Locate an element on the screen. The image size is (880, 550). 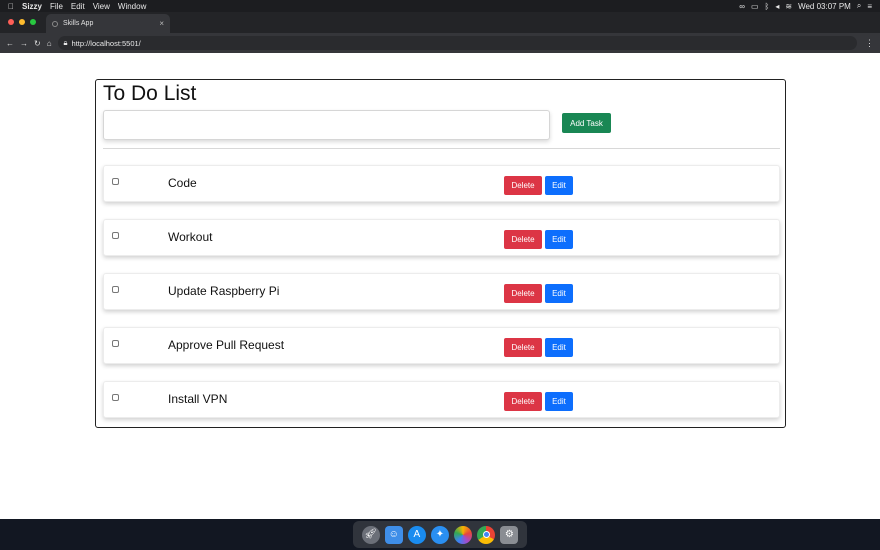
bluetooth-icon: ᛒ is located at coordinates (767, 6).